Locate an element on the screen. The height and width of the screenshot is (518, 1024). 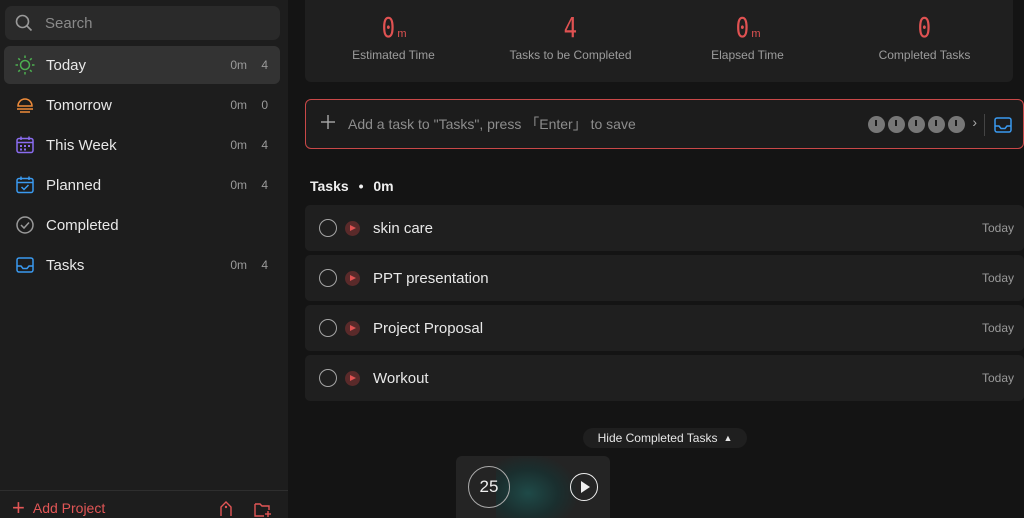
task-row: PPT presentation Today is located at coordinates (664, 278).